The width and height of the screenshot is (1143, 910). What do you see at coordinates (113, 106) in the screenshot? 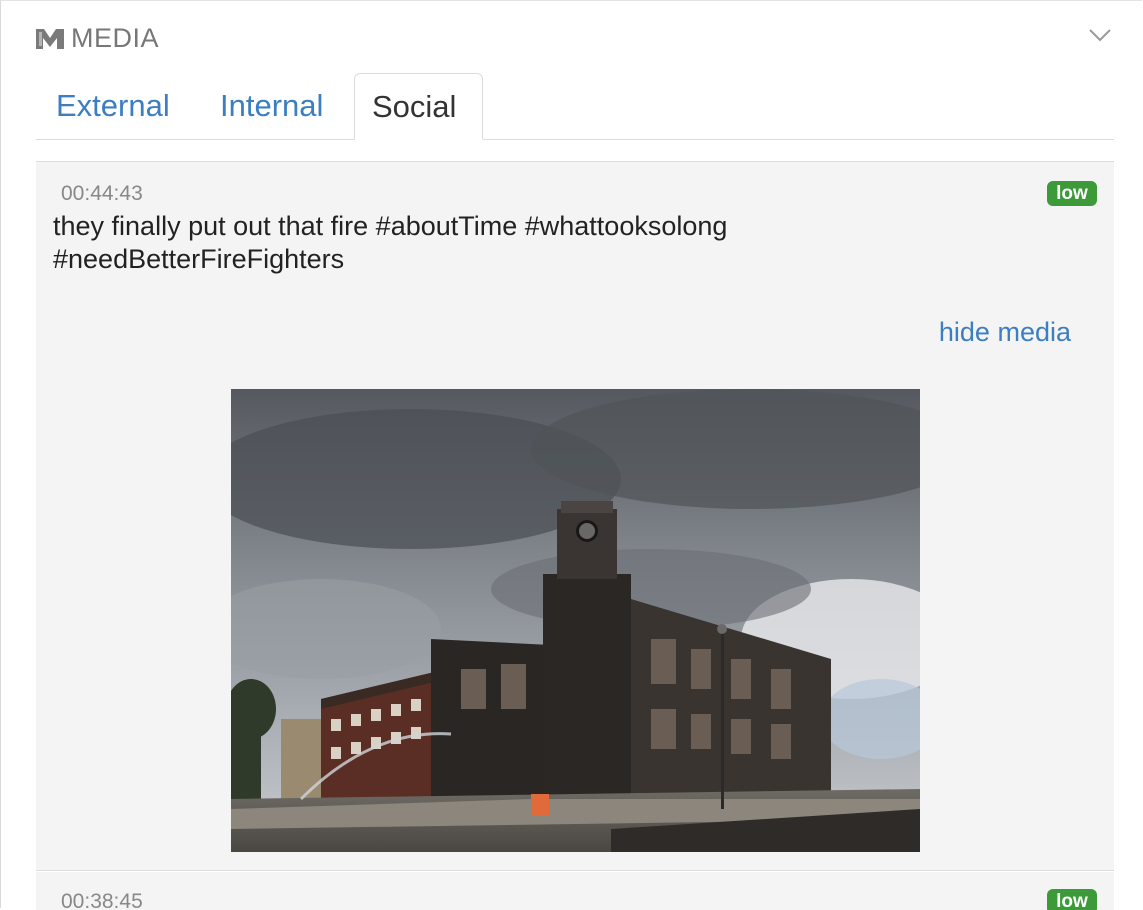
I see `tab-external: External` at bounding box center [113, 106].